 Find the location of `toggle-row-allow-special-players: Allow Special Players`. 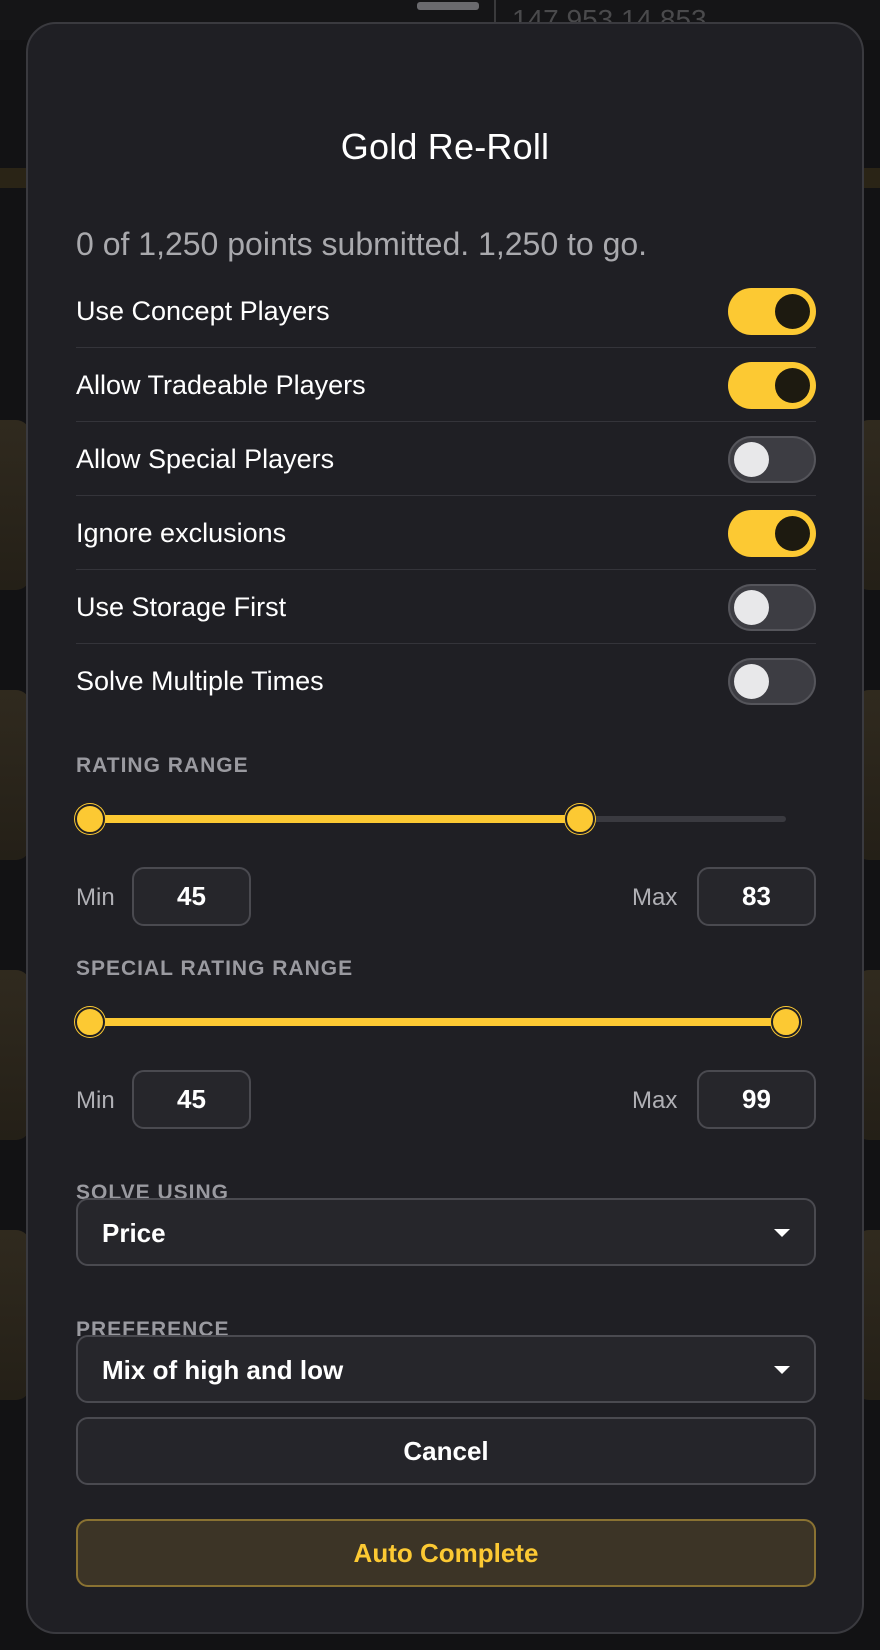

toggle-row-allow-special-players: Allow Special Players is located at coordinates (446, 460).